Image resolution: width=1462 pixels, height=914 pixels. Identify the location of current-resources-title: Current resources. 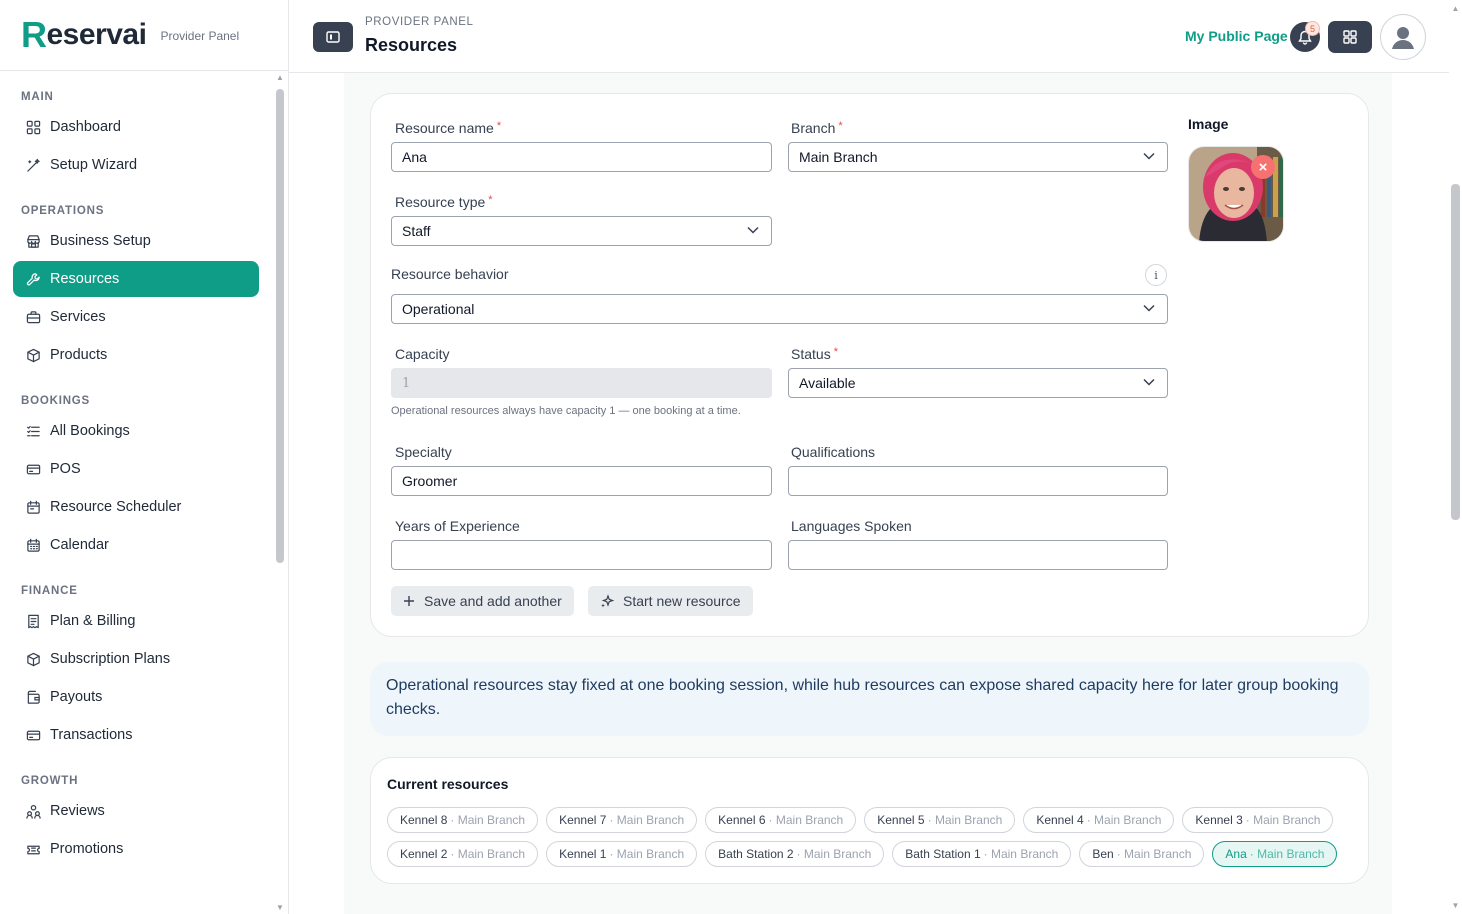
(448, 784).